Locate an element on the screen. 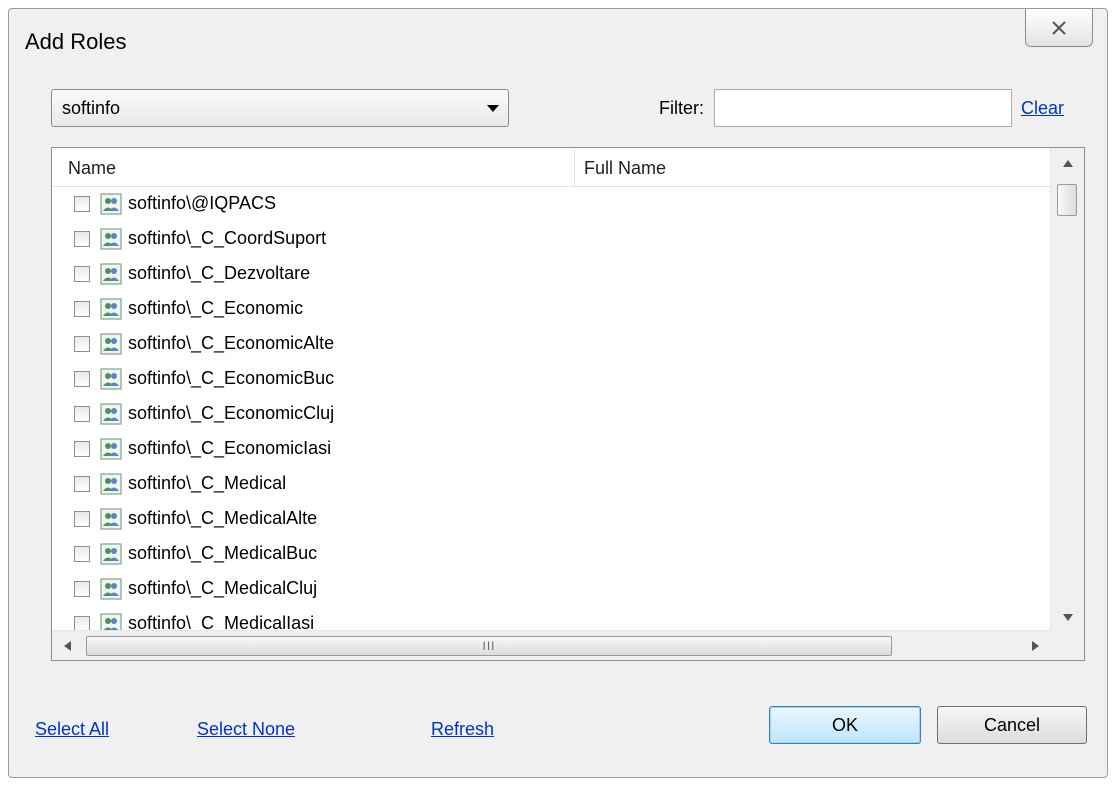  row-name: softinfo\_C_CoordSuport is located at coordinates (227, 238).